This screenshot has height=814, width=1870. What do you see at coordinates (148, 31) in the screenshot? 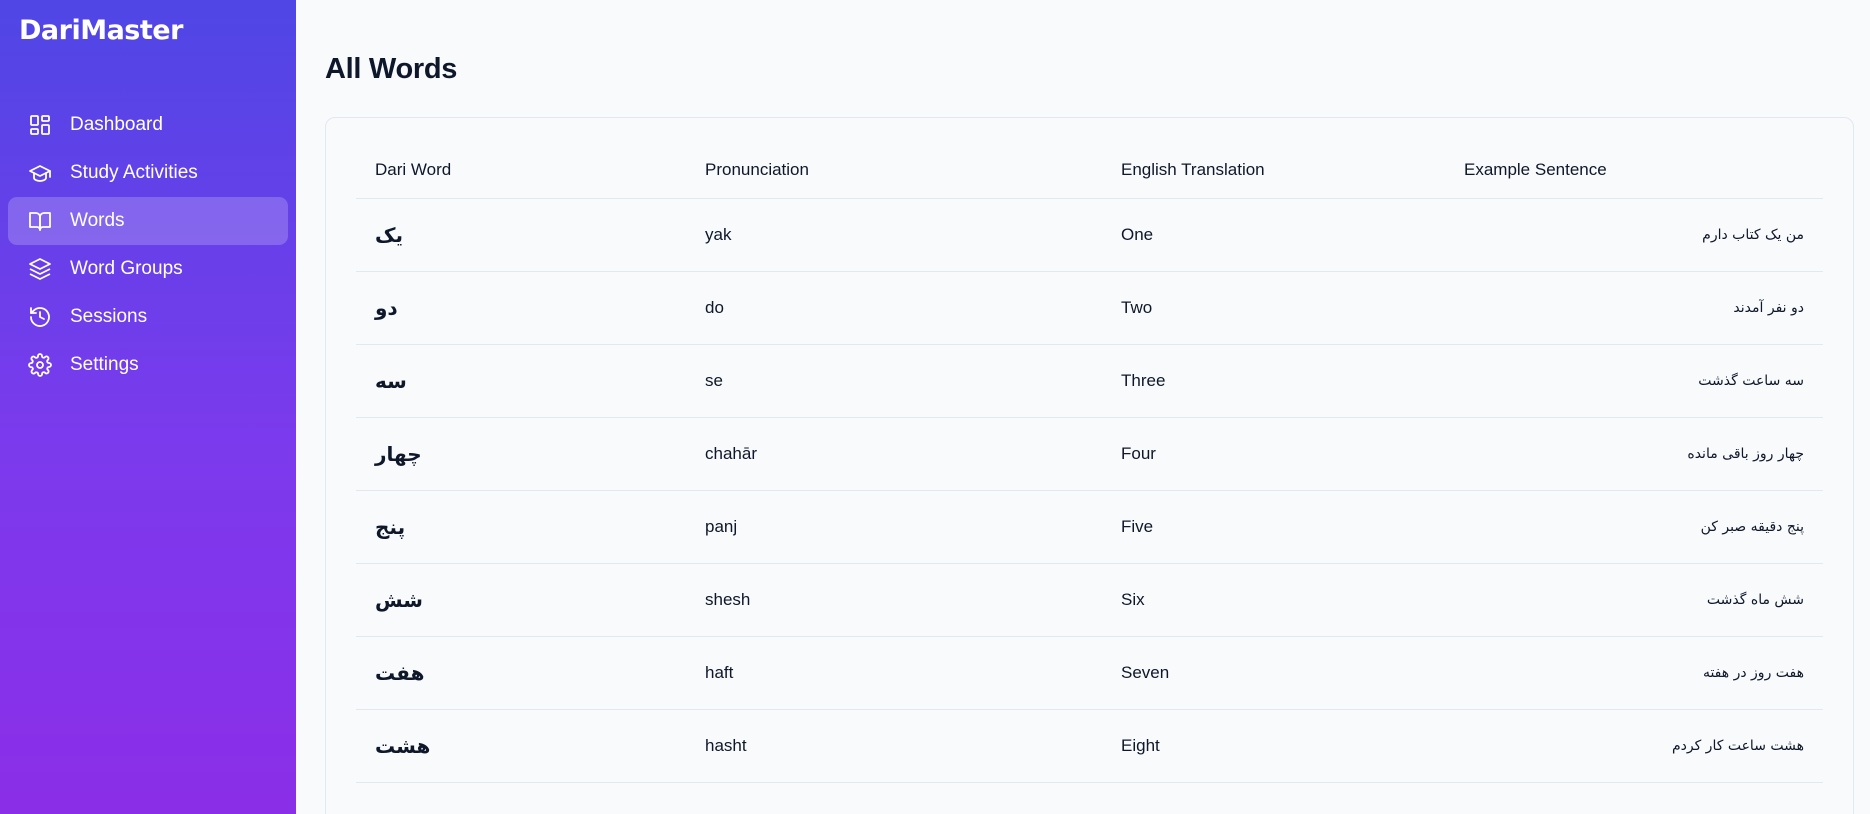
I see `brand-logo: DariMaster` at bounding box center [148, 31].